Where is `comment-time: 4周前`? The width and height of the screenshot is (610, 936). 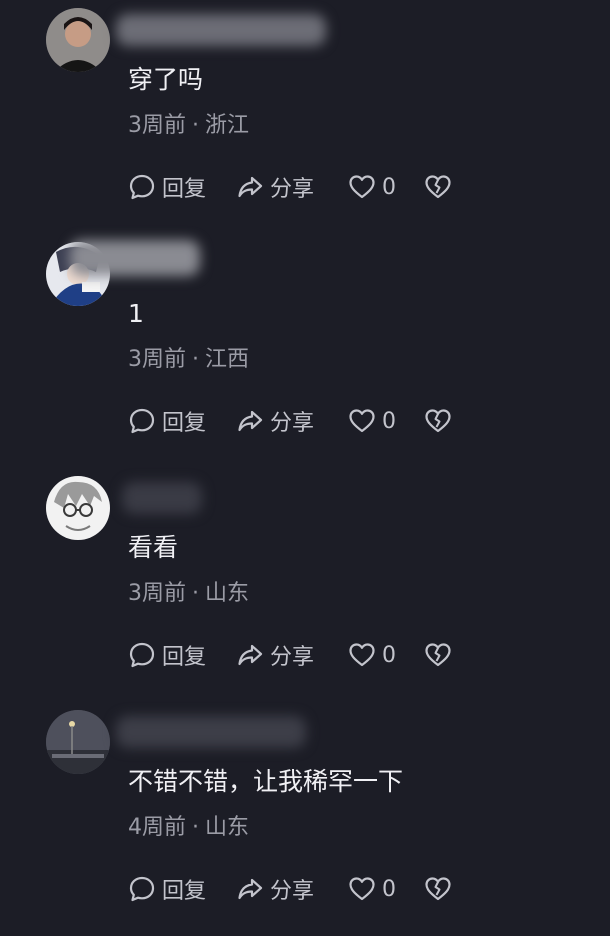 comment-time: 4周前 is located at coordinates (157, 827).